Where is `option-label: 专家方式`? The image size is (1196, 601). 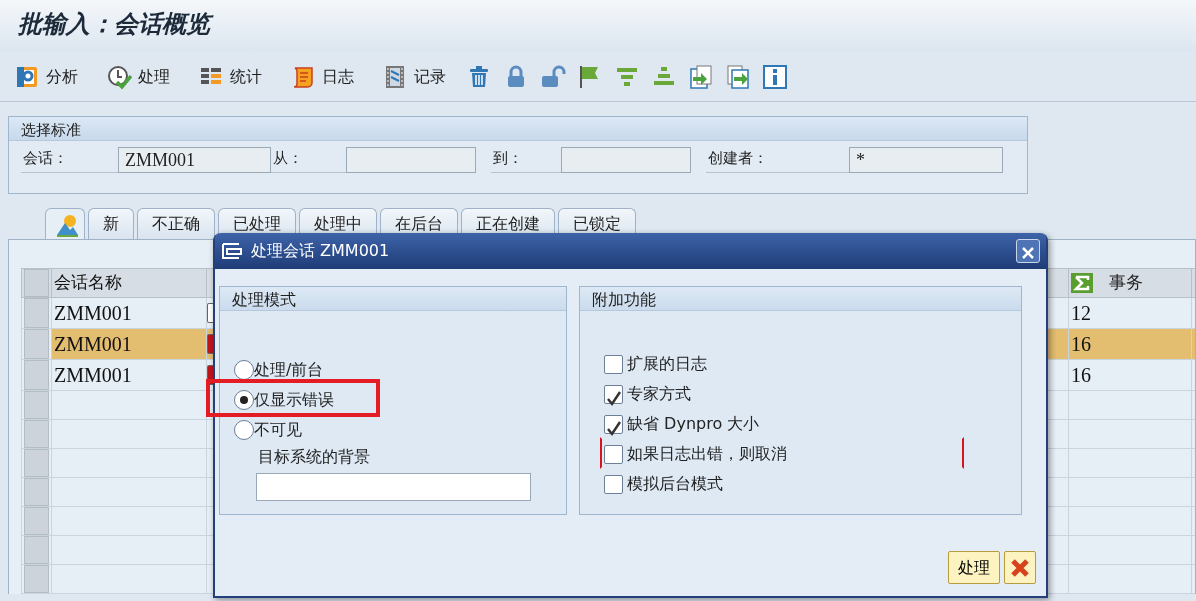 option-label: 专家方式 is located at coordinates (659, 394).